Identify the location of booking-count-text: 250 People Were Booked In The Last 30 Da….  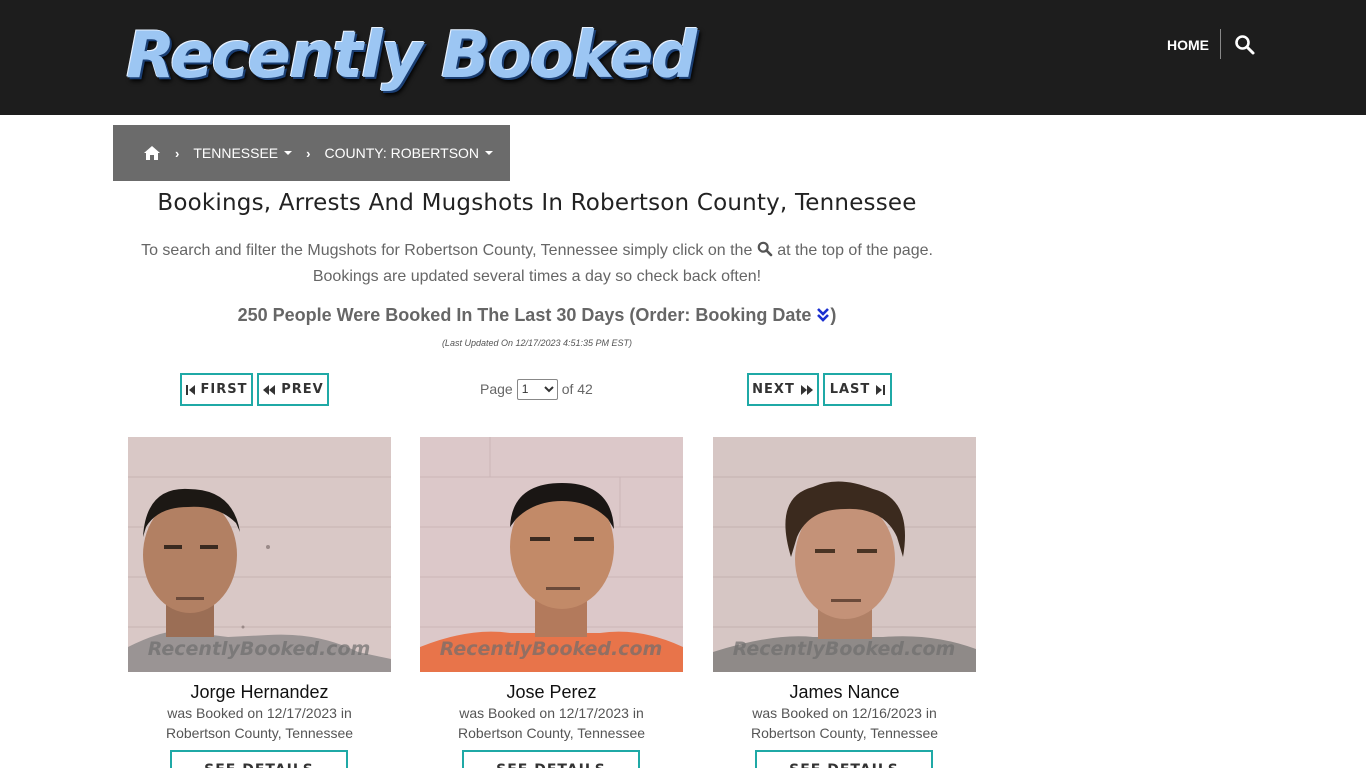
(524, 315).